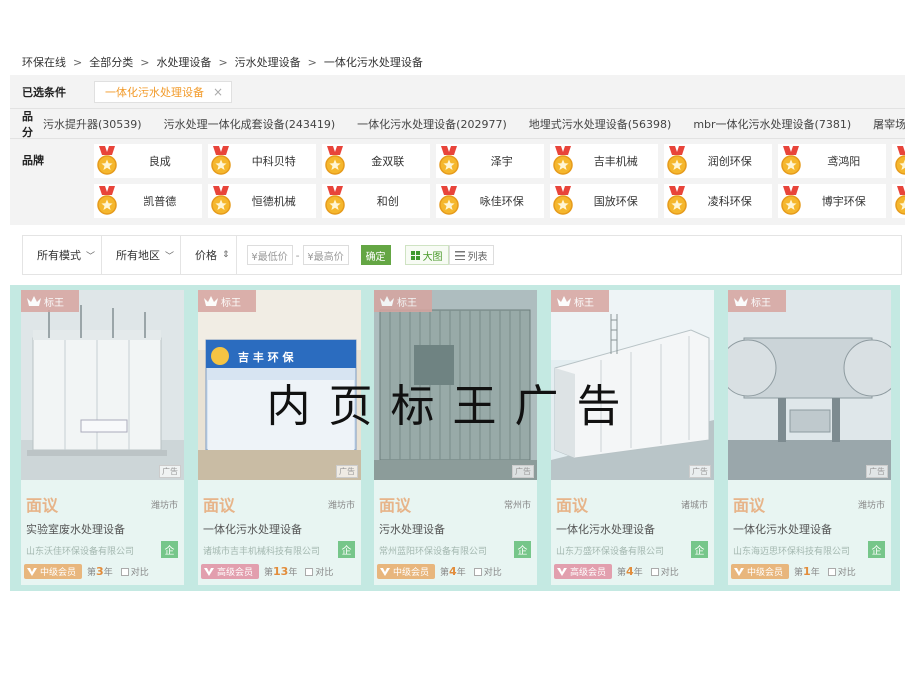 This screenshot has height=700, width=905. I want to click on company-name: 山东沃佳环保设备有限公司, so click(80, 550).